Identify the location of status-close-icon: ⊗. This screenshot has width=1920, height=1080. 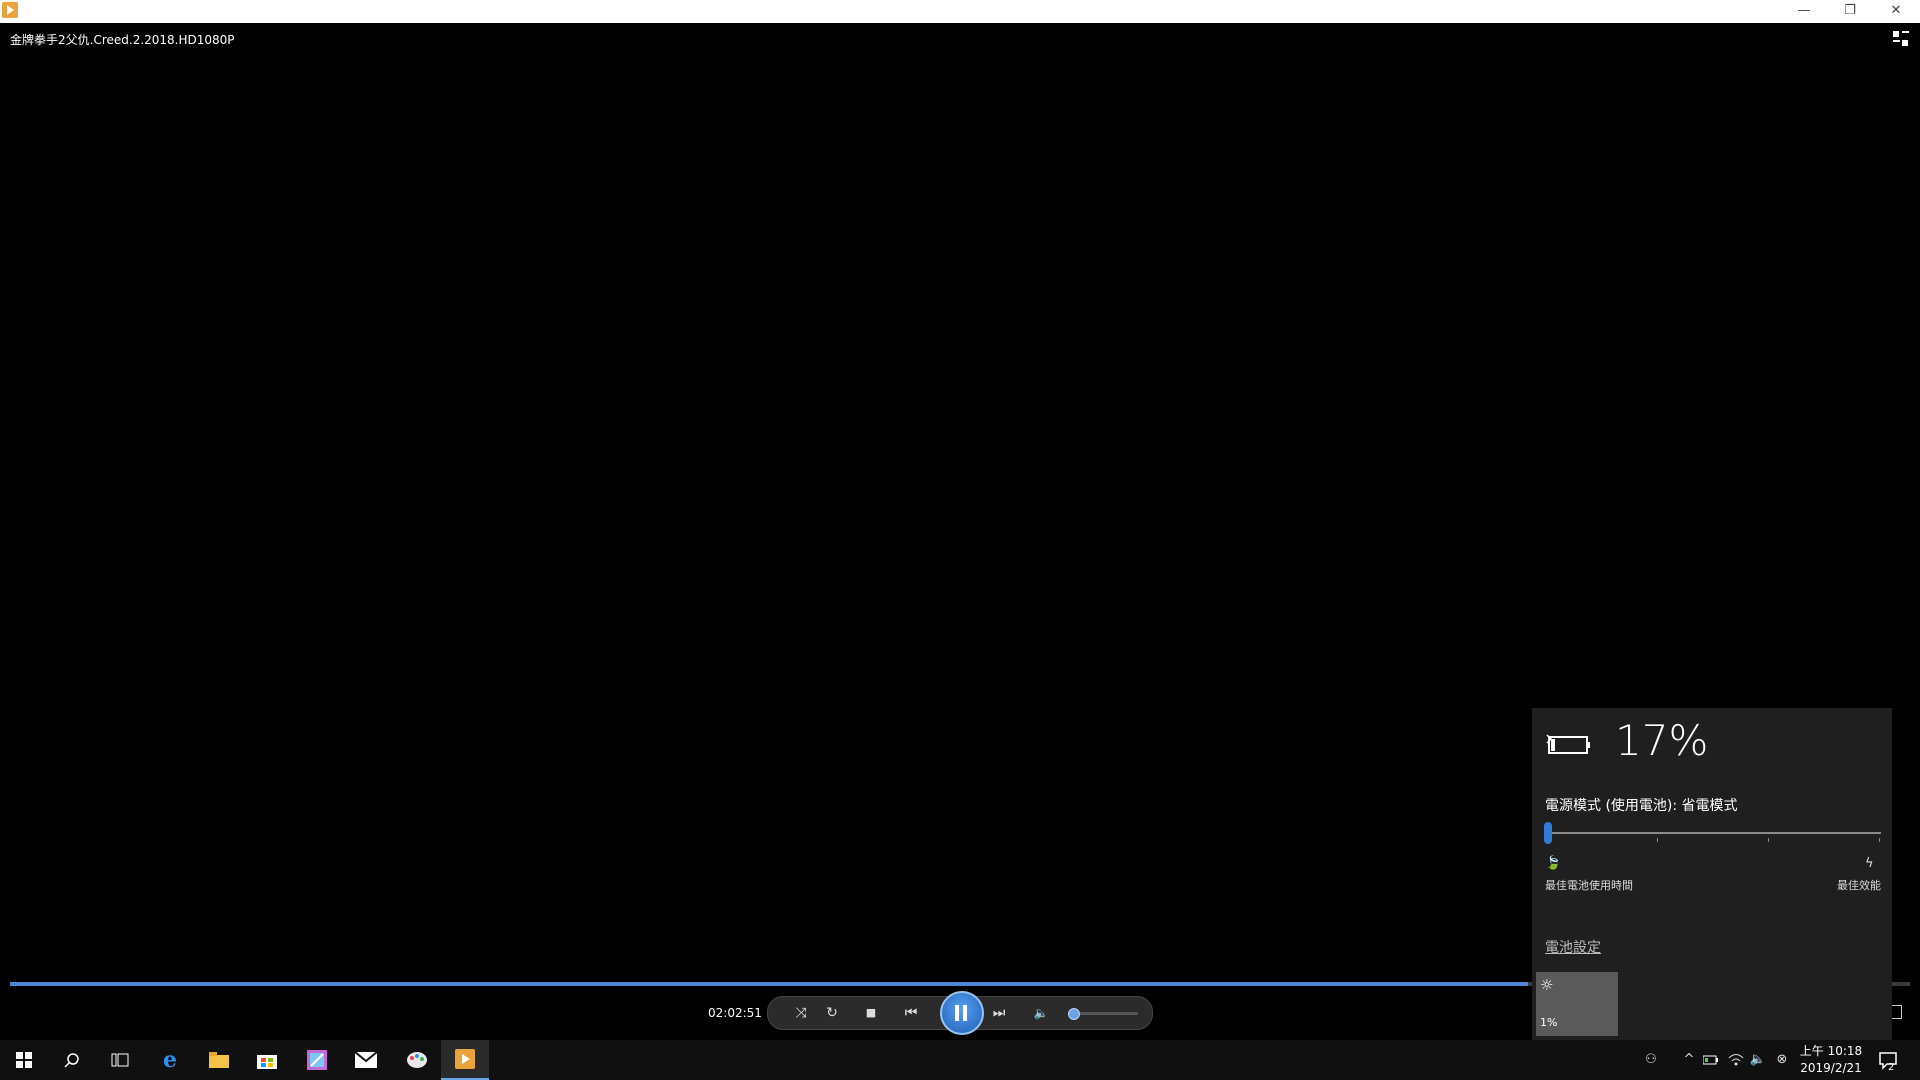
(1782, 1060).